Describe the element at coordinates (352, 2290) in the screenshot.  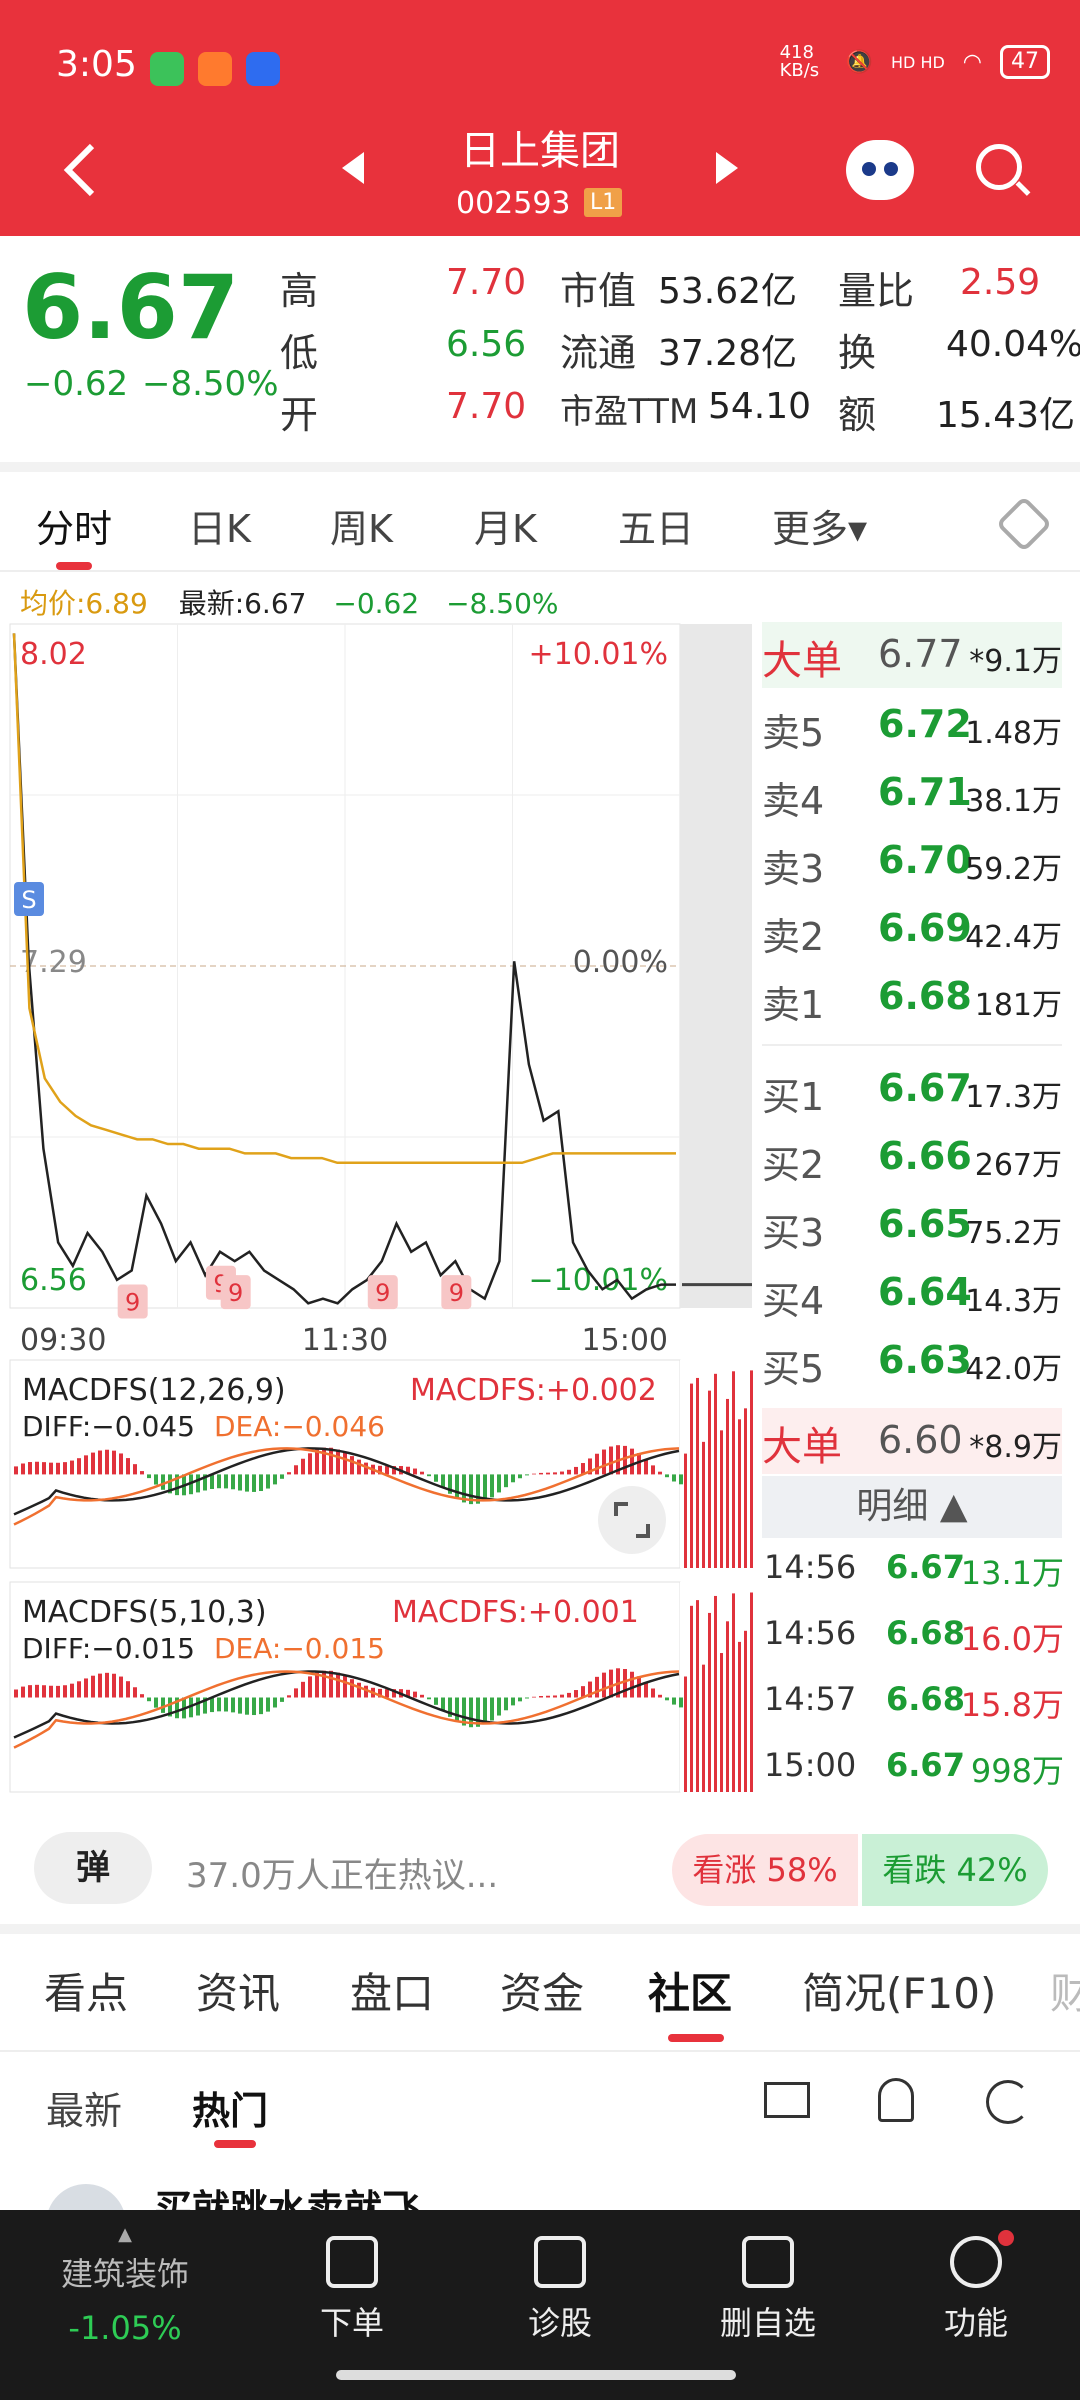
I see `order-button: 下单` at that location.